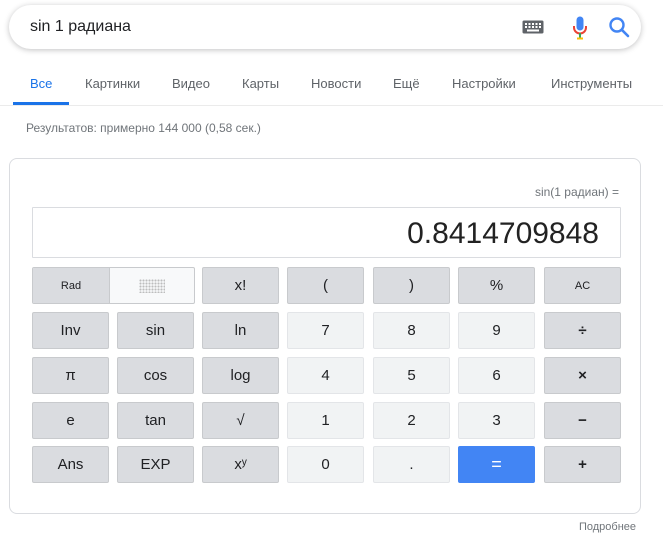 This screenshot has width=663, height=537. Describe the element at coordinates (336, 83) in the screenshot. I see `tab-news: Новости` at that location.